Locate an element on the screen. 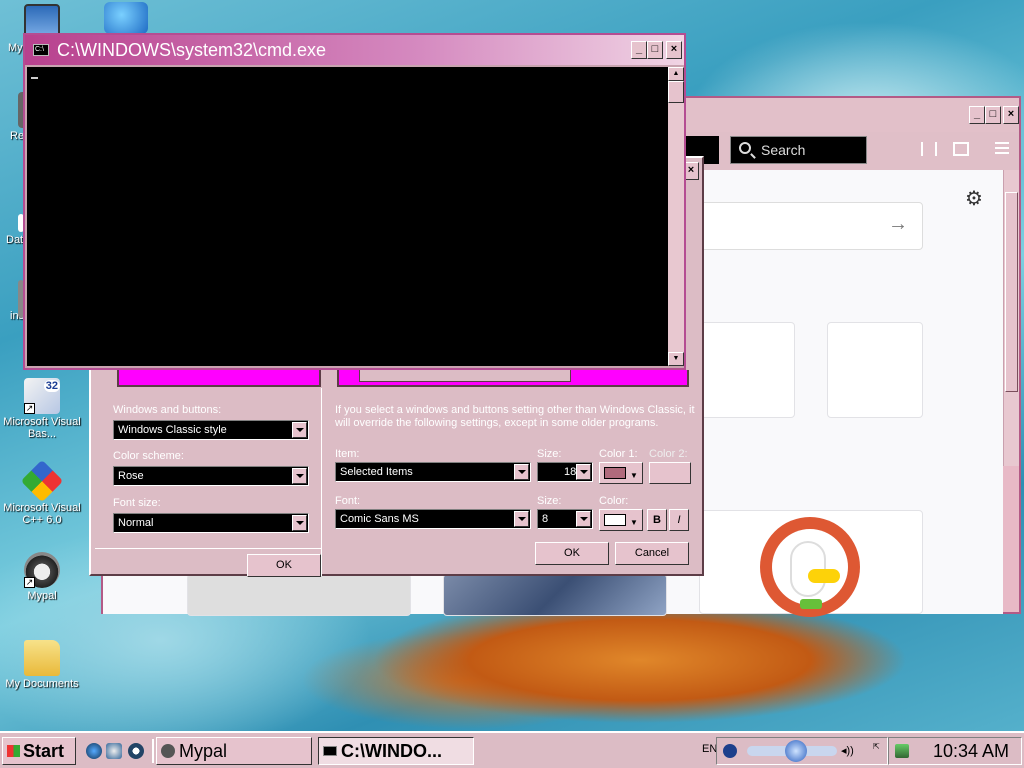 This screenshot has width=1024, height=768. color1-swatch is located at coordinates (615, 473).